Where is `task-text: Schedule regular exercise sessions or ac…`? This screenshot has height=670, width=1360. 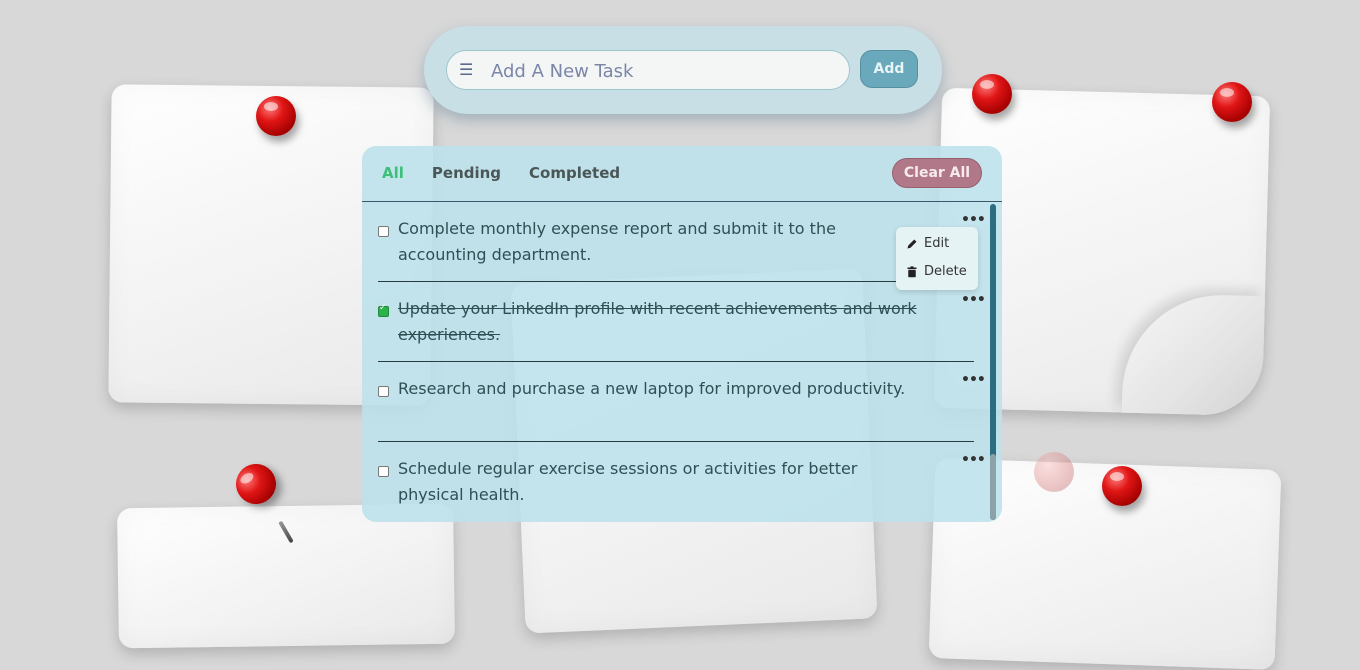 task-text: Schedule regular exercise sessions or ac… is located at coordinates (628, 481).